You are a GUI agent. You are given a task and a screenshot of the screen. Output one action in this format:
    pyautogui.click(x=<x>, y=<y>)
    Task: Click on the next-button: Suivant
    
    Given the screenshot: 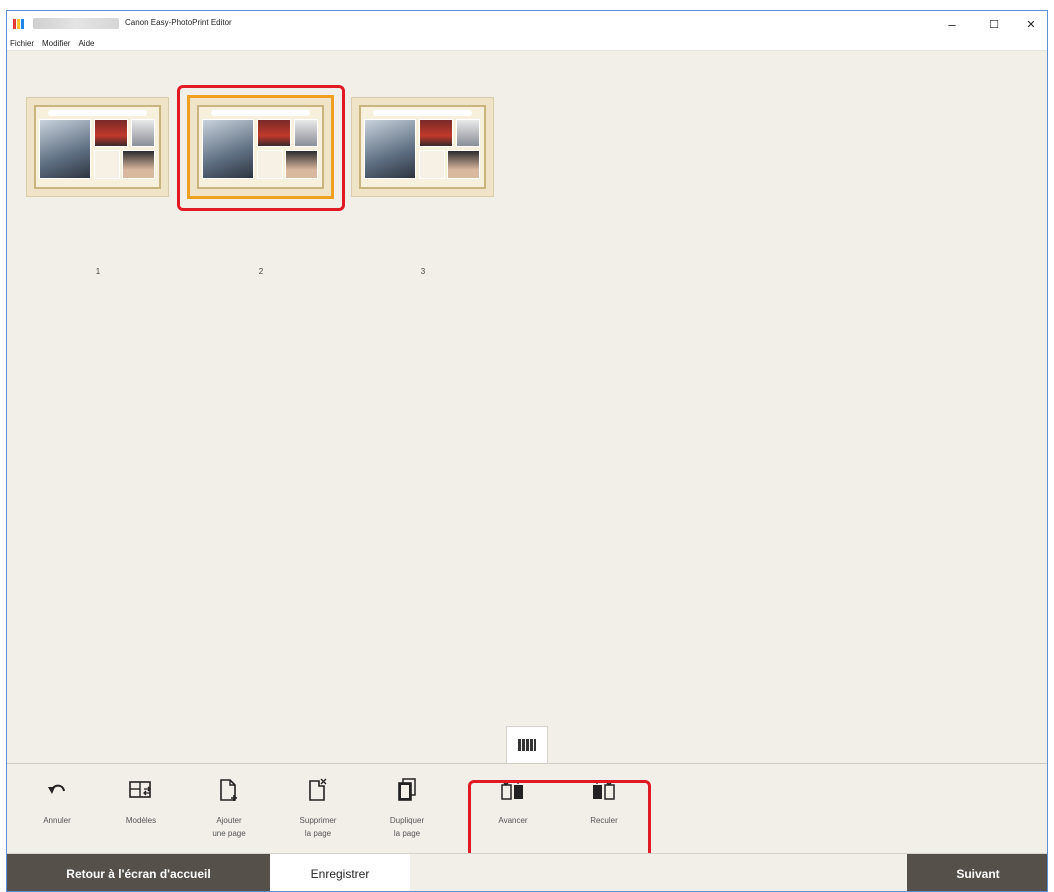 What is the action you would take?
    pyautogui.click(x=977, y=872)
    